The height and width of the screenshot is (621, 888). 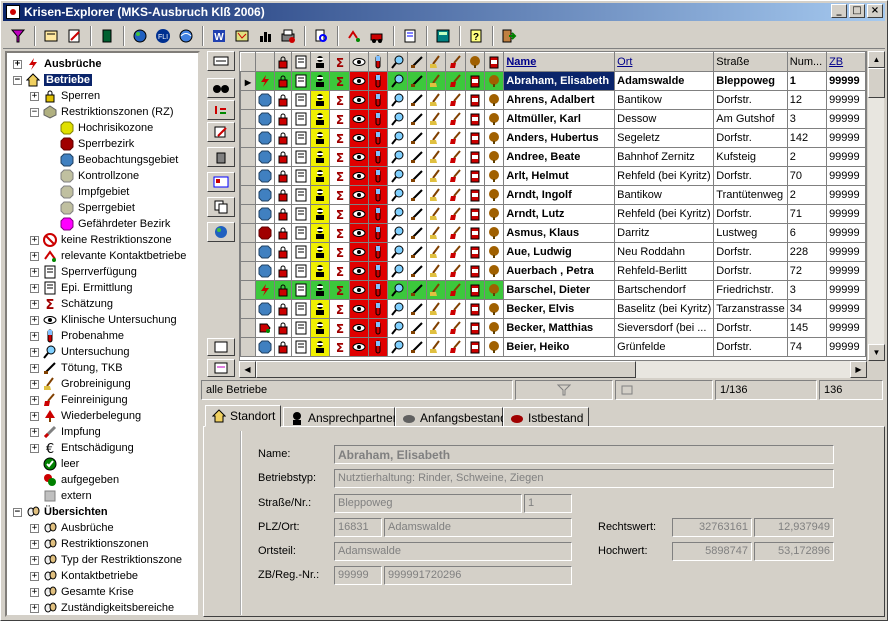 I want to click on edit-icon, so click(x=51, y=36).